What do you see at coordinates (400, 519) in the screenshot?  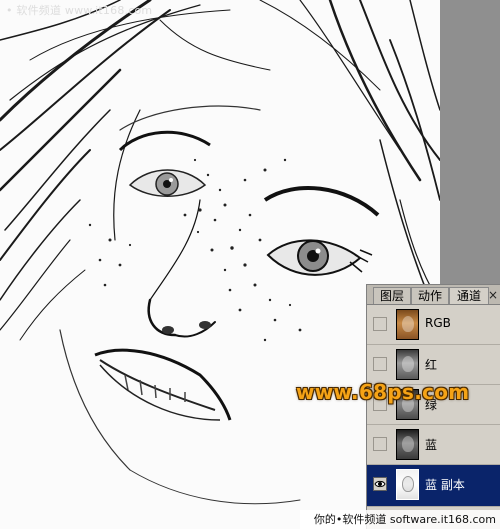 I see `bottom-credit: 你的•软件频道 software.it168.com` at bounding box center [400, 519].